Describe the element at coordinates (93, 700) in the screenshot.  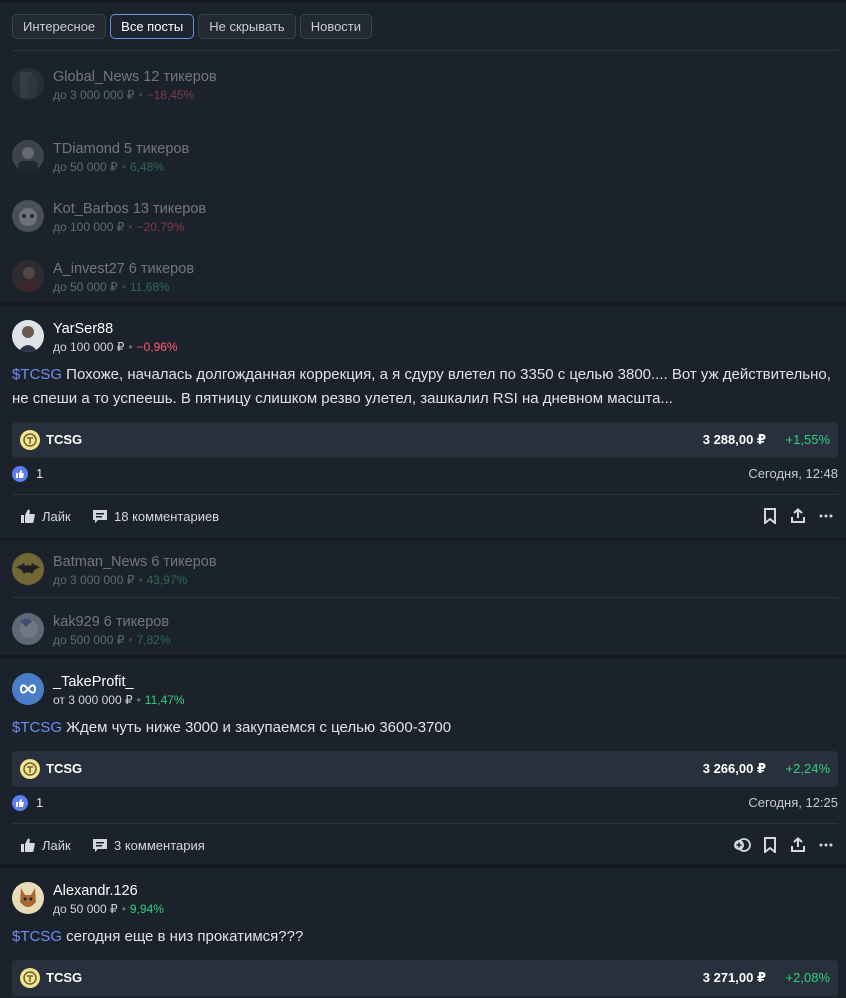
I see `capital: от 3 000 000 ₽` at that location.